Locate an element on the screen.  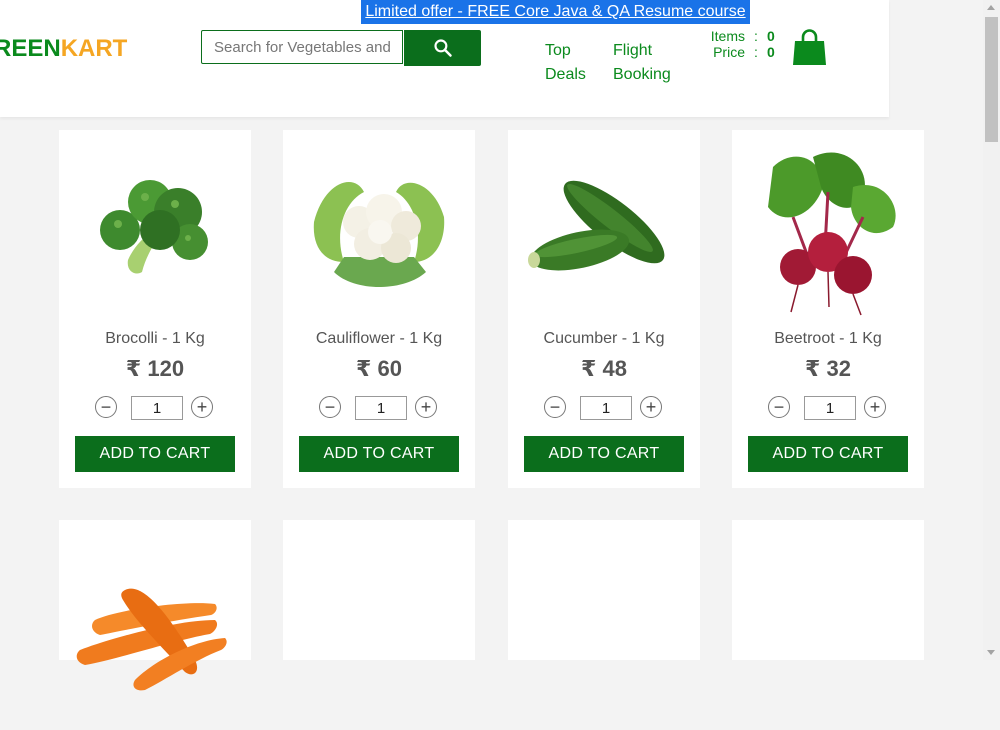
beetroot-image is located at coordinates (828, 232).